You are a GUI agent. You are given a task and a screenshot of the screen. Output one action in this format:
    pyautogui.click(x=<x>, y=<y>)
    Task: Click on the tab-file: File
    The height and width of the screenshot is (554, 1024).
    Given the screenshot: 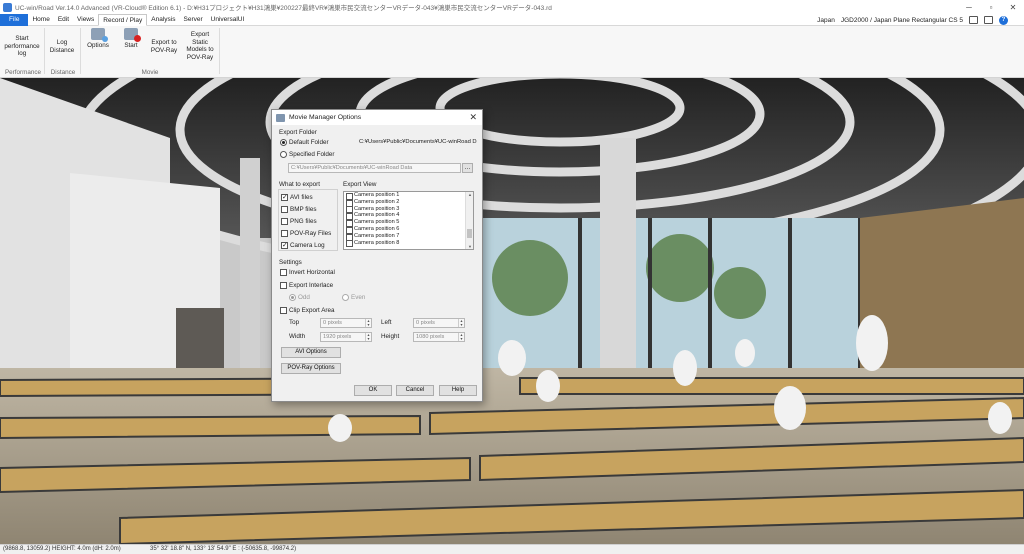 What is the action you would take?
    pyautogui.click(x=14, y=19)
    